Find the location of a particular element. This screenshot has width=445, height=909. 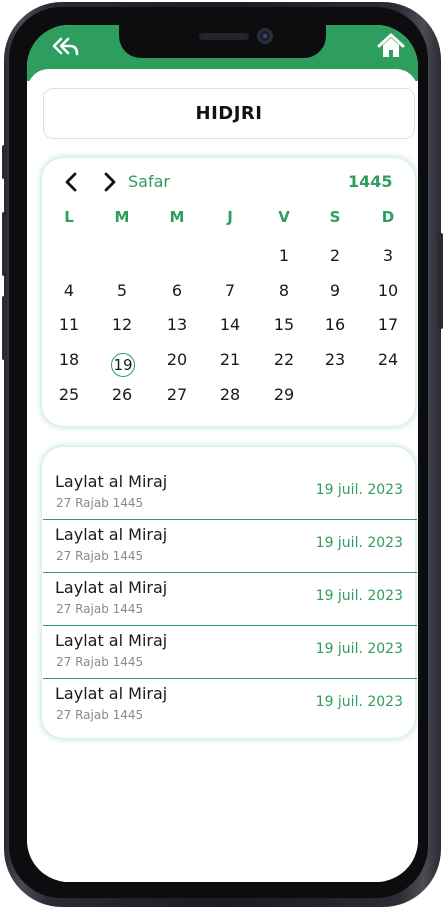

calendar-day: 23 is located at coordinates (335, 359).